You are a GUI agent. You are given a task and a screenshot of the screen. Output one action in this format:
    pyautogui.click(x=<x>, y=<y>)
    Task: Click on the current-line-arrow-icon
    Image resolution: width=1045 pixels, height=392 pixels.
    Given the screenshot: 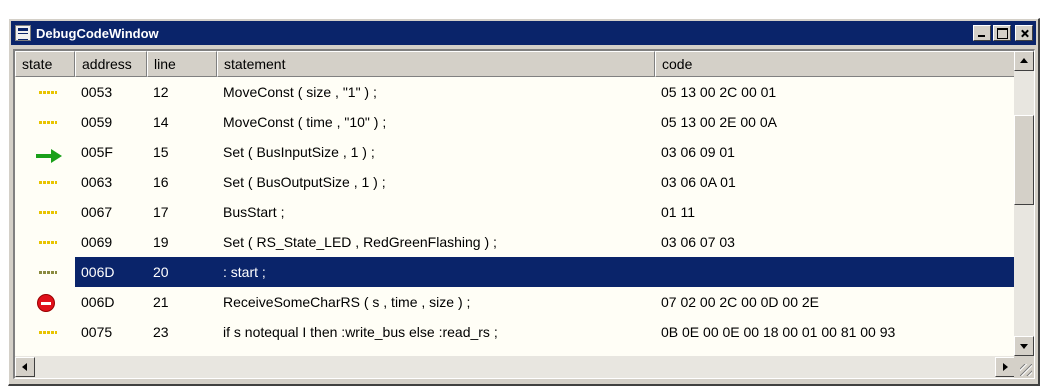 What is the action you would take?
    pyautogui.click(x=49, y=153)
    